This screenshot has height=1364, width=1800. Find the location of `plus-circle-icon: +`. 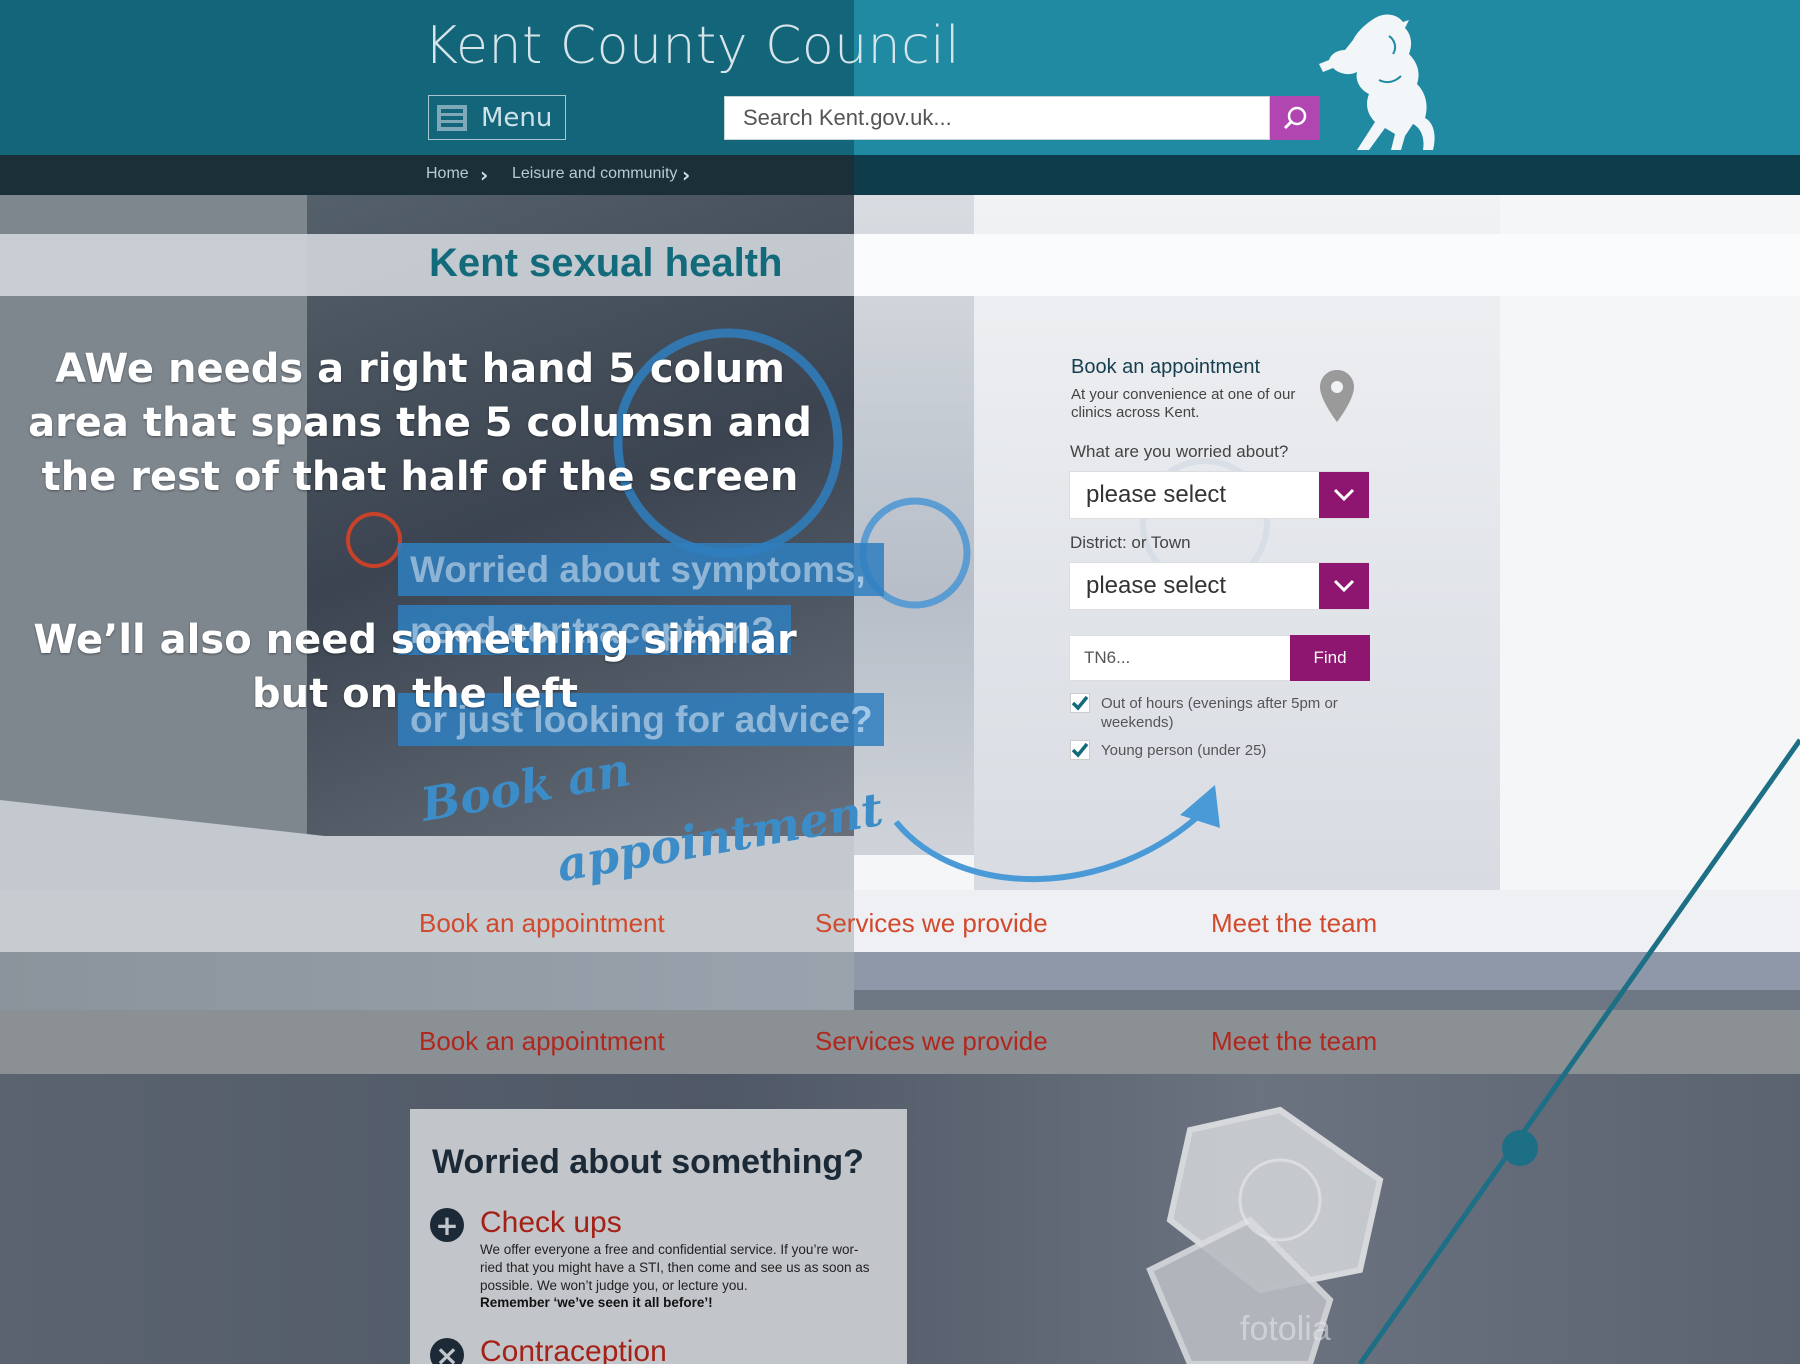

plus-circle-icon: + is located at coordinates (447, 1225).